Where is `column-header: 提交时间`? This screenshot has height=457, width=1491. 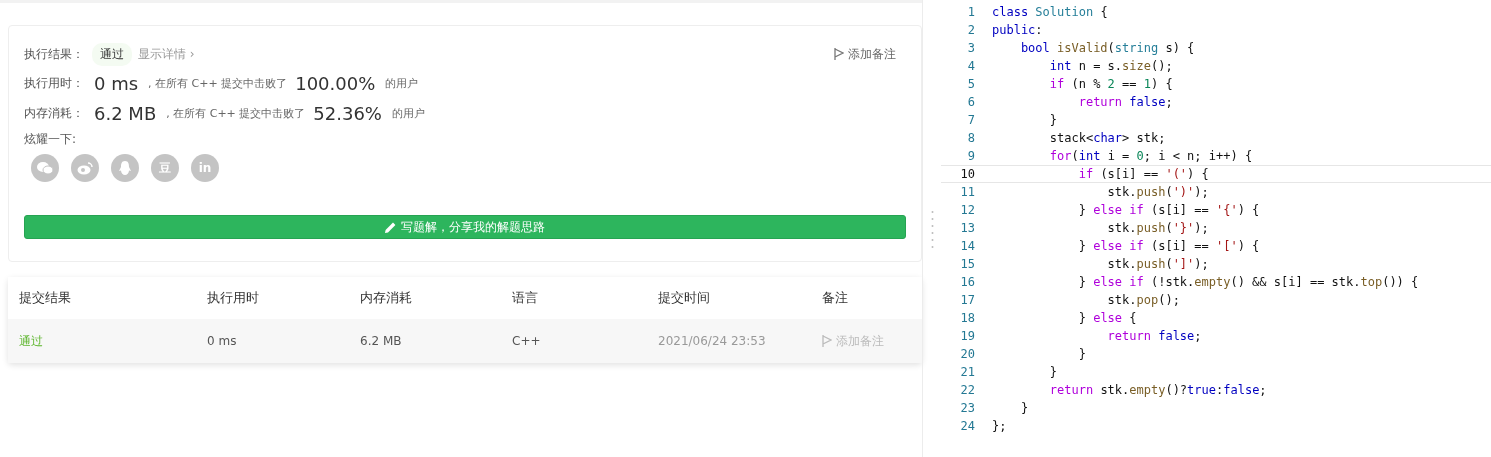 column-header: 提交时间 is located at coordinates (684, 298).